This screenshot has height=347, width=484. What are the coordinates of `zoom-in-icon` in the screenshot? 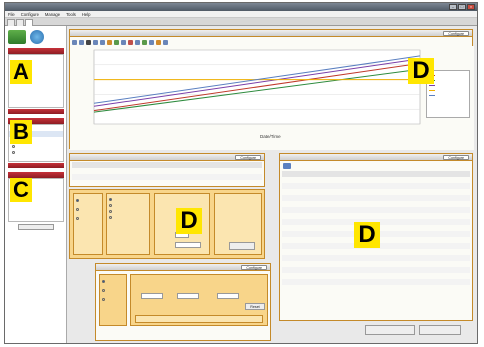 It's located at (95, 42).